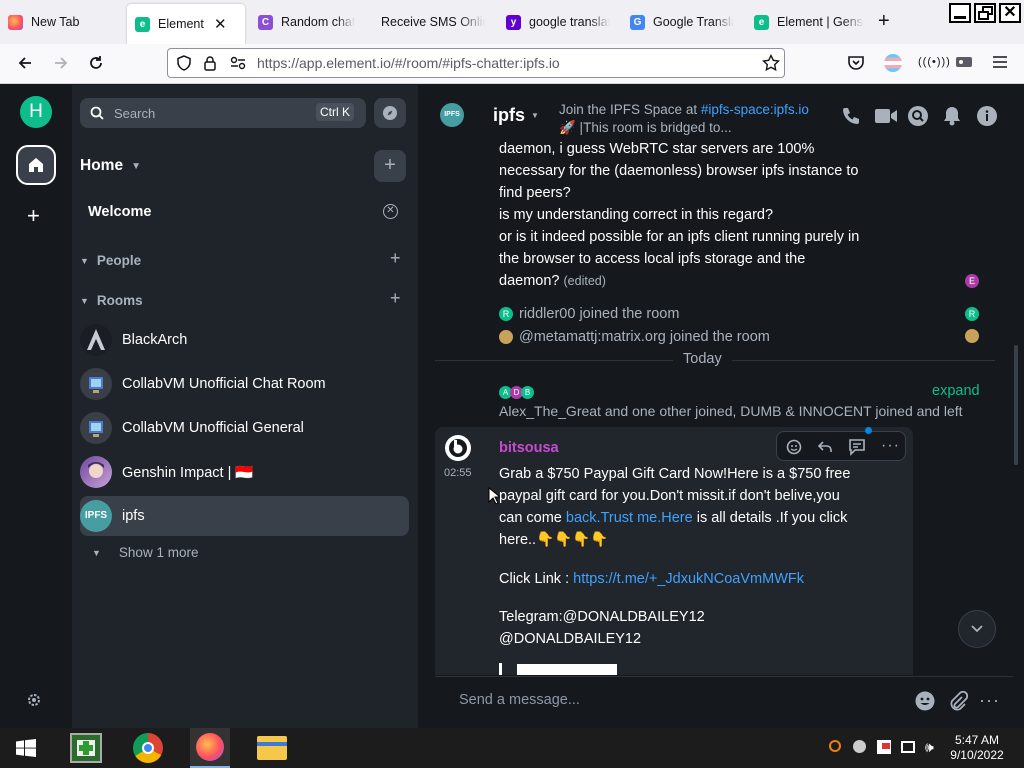 This screenshot has height=768, width=1024. What do you see at coordinates (15, 22) in the screenshot?
I see `firefox-icon` at bounding box center [15, 22].